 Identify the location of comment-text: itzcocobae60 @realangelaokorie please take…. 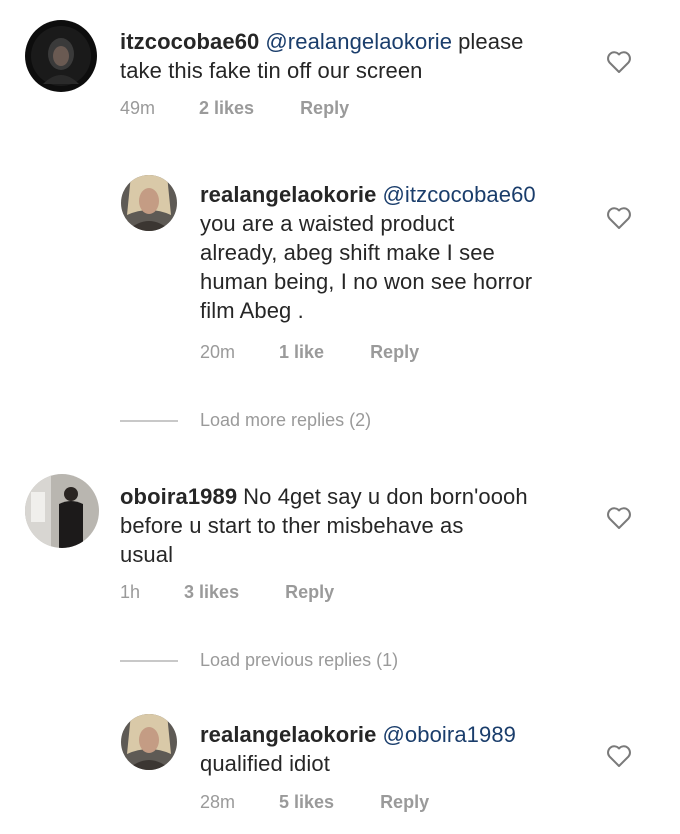
(360, 56).